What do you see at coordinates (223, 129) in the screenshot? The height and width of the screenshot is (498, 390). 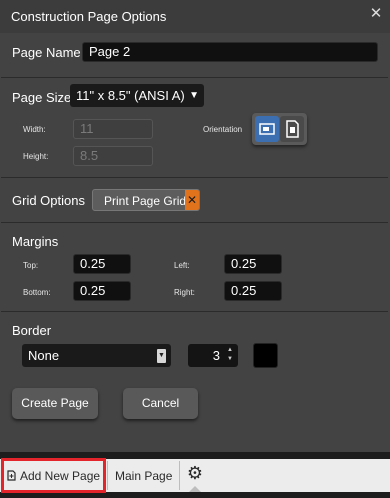 I see `orientation-label: Orientation` at bounding box center [223, 129].